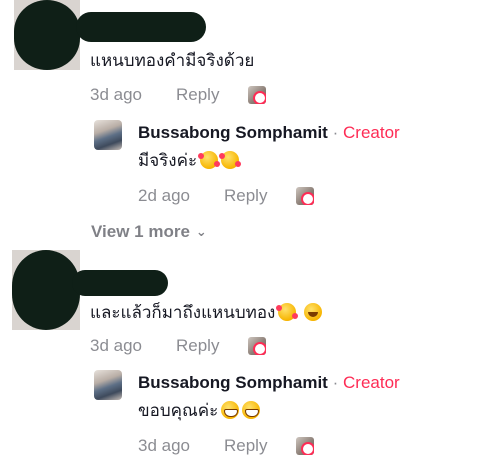  Describe the element at coordinates (178, 410) in the screenshot. I see `reply-text: ขอบคุณค่ะ` at that location.